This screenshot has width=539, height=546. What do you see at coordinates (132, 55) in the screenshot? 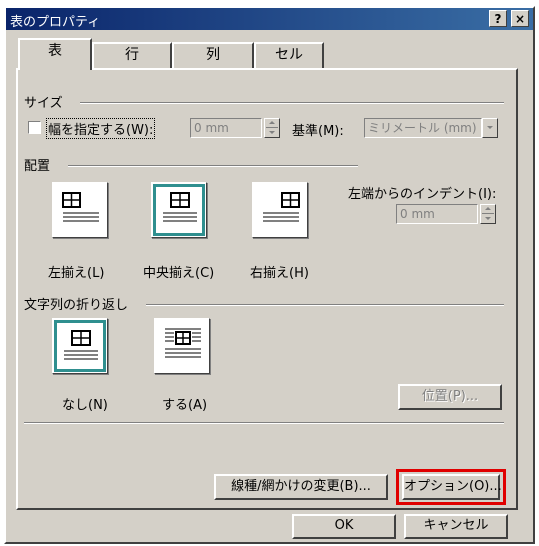
I see `tab-row: 行` at bounding box center [132, 55].